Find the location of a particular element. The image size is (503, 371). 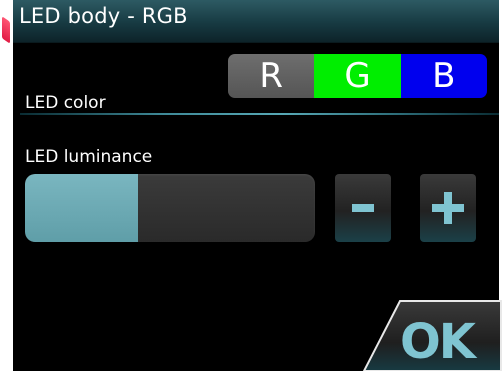

luminance-slider is located at coordinates (170, 208).